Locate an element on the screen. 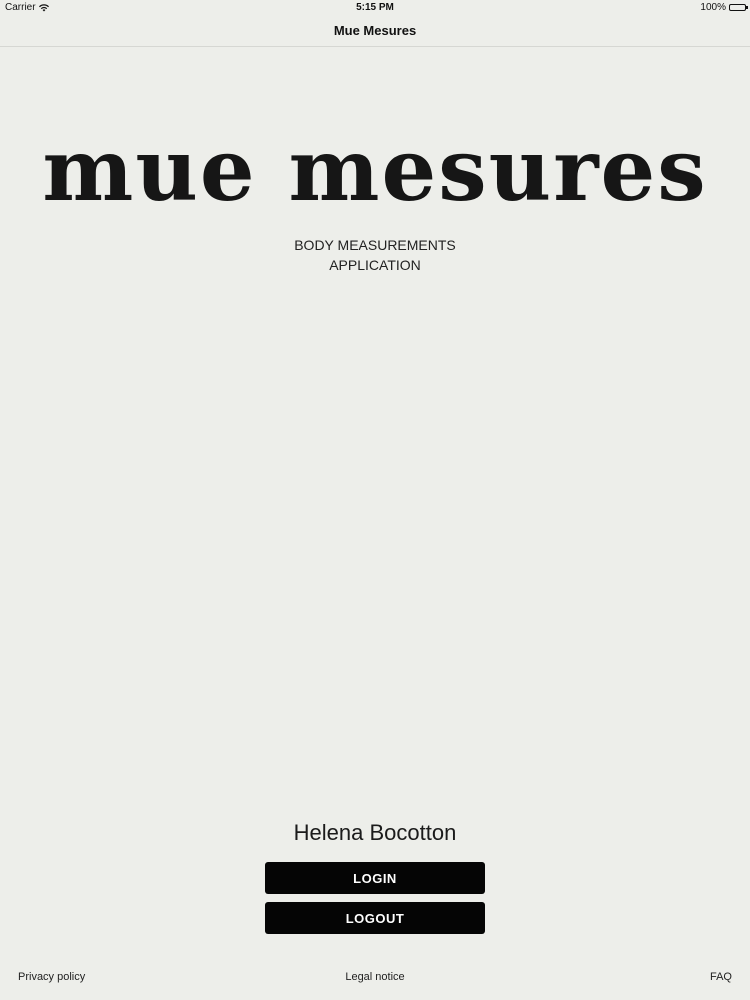  status-time: 5:15 PM is located at coordinates (375, 7).